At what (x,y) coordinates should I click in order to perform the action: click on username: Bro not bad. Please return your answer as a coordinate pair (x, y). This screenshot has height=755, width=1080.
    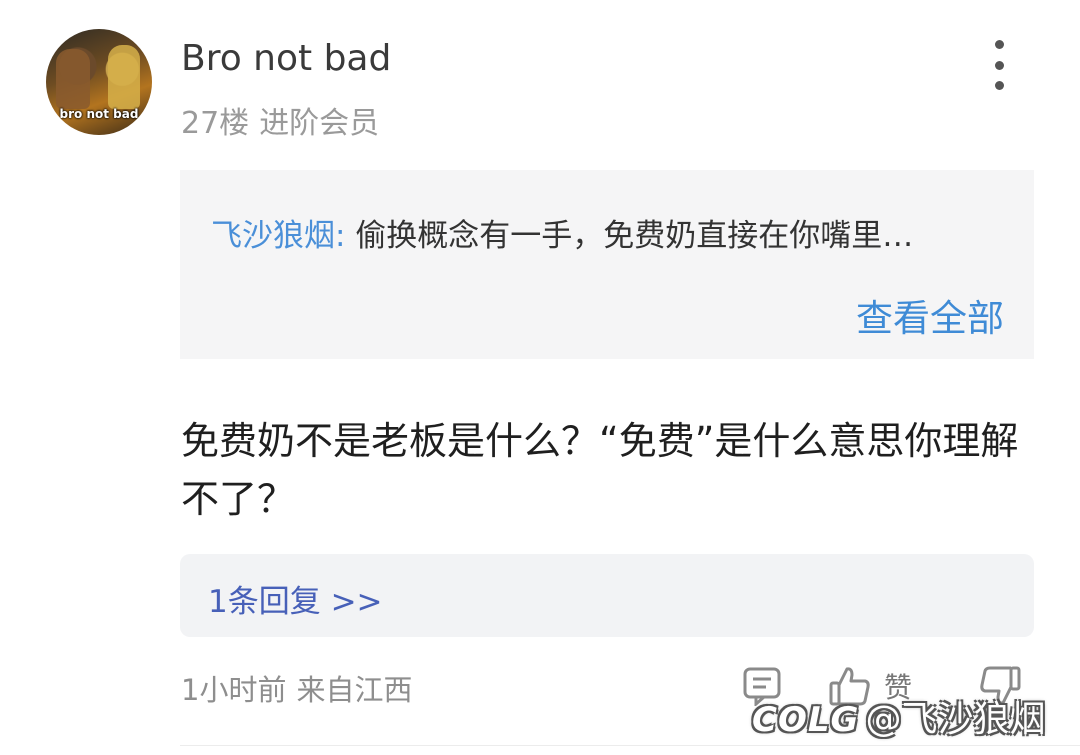
    Looking at the image, I should click on (286, 58).